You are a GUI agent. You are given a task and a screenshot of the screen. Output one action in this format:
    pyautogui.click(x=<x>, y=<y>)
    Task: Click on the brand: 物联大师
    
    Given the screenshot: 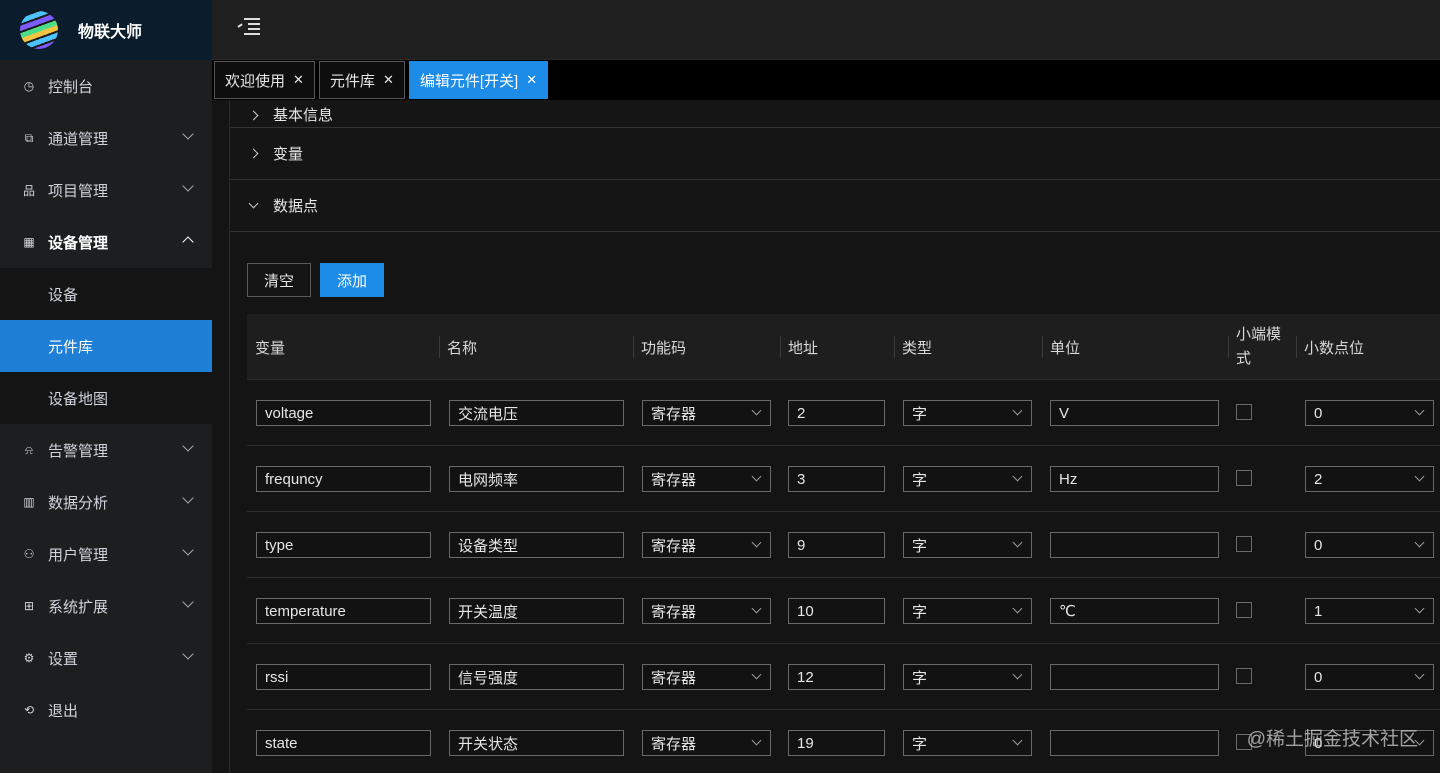 What is the action you would take?
    pyautogui.click(x=106, y=30)
    